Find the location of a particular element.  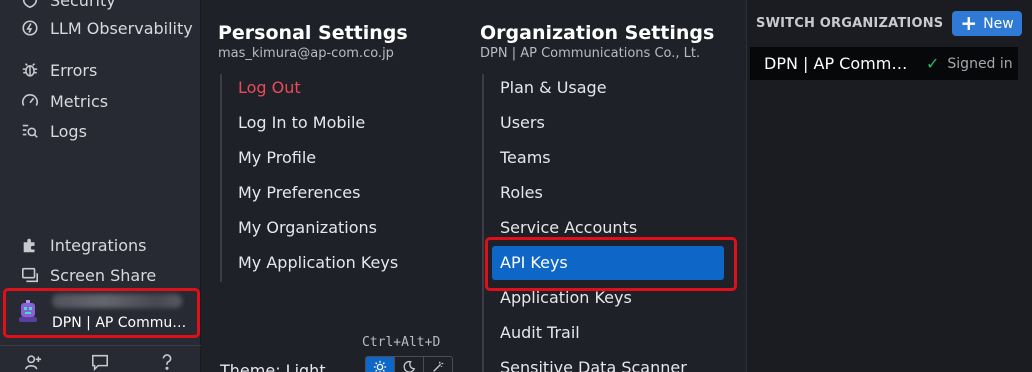

api-keys-link: API Keys is located at coordinates (608, 263).